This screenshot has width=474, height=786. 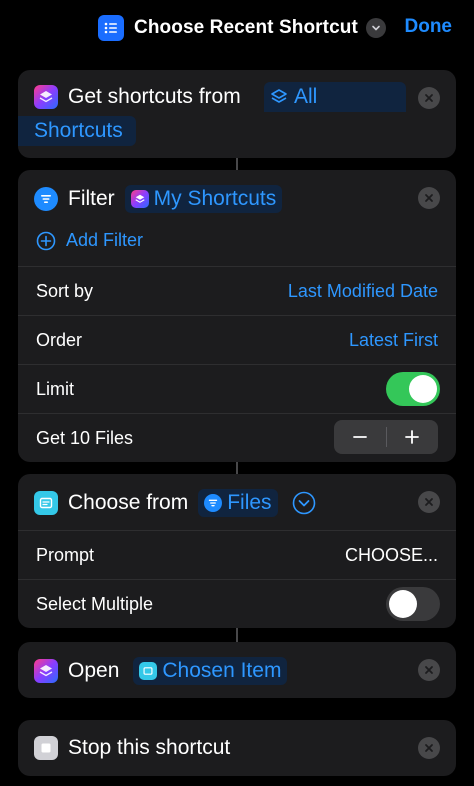 I want to click on open-label: Open, so click(x=94, y=670).